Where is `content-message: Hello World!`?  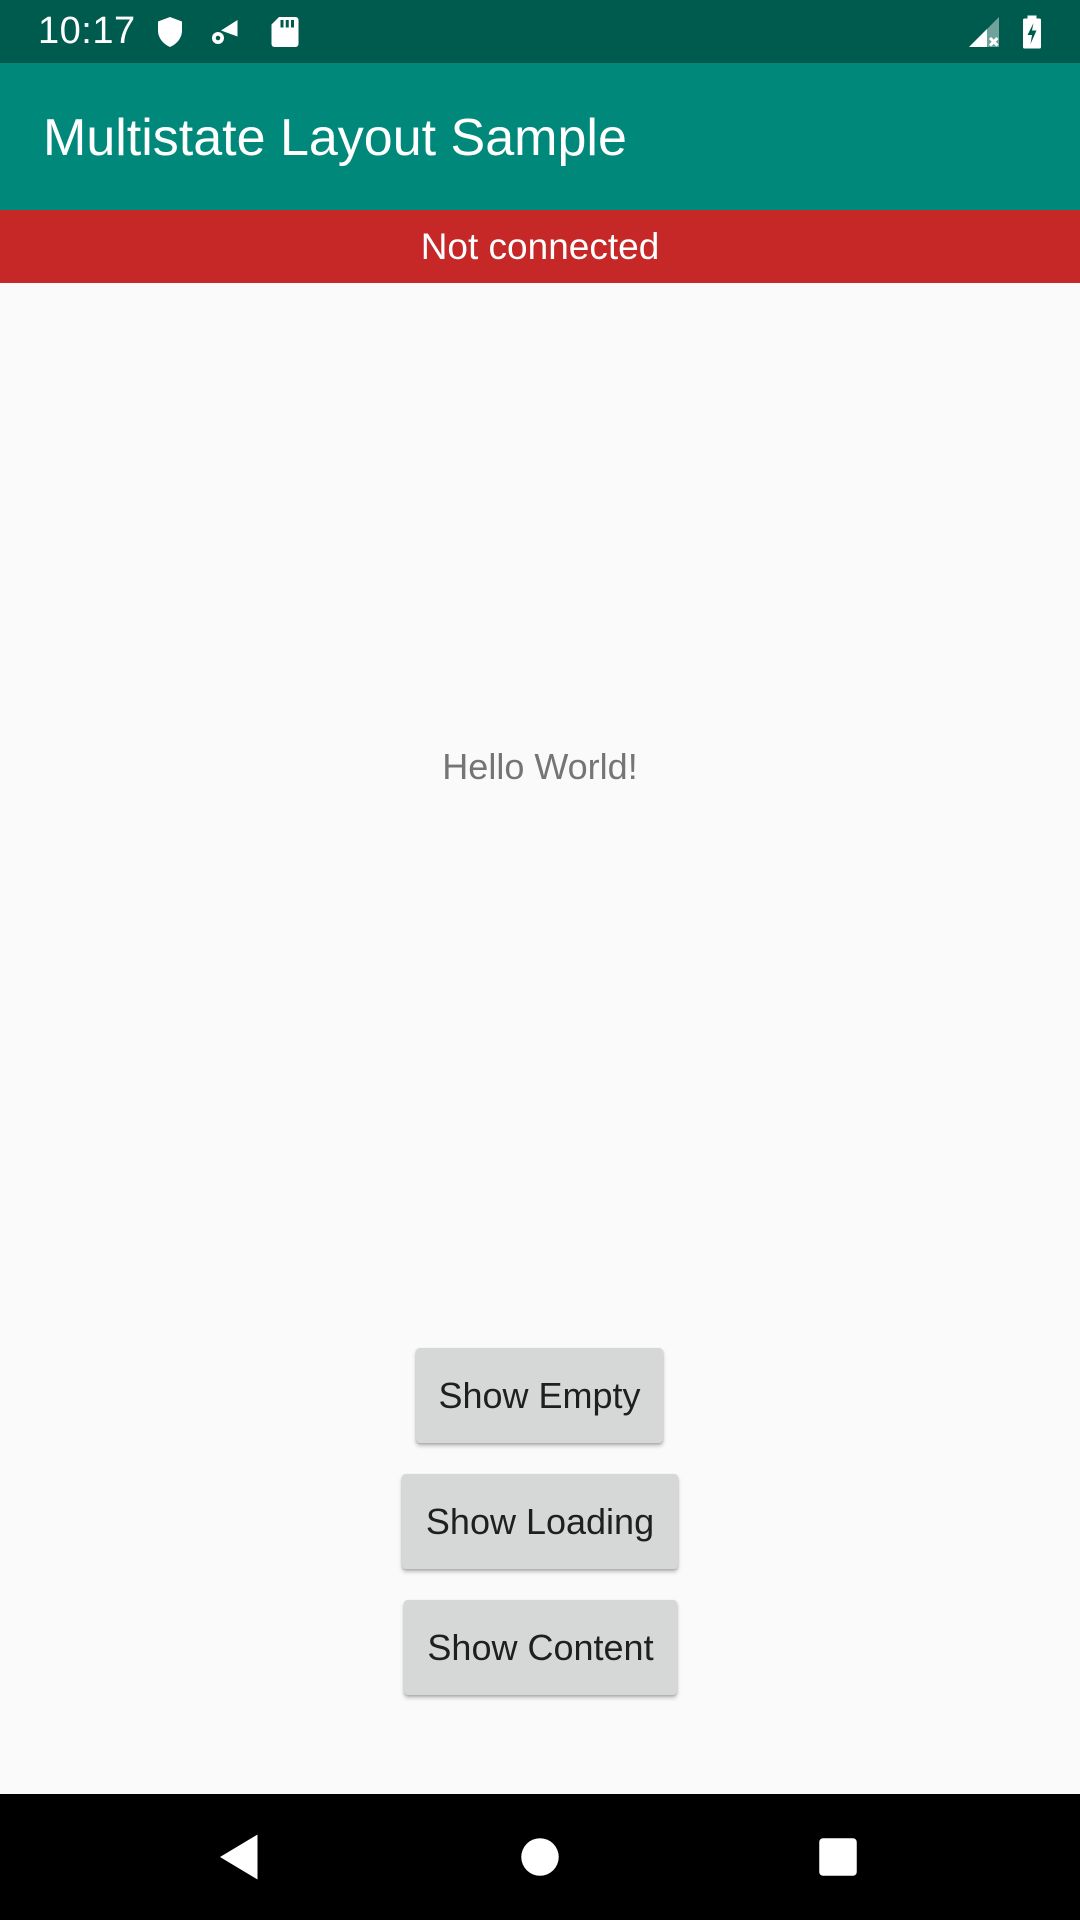
content-message: Hello World! is located at coordinates (540, 766).